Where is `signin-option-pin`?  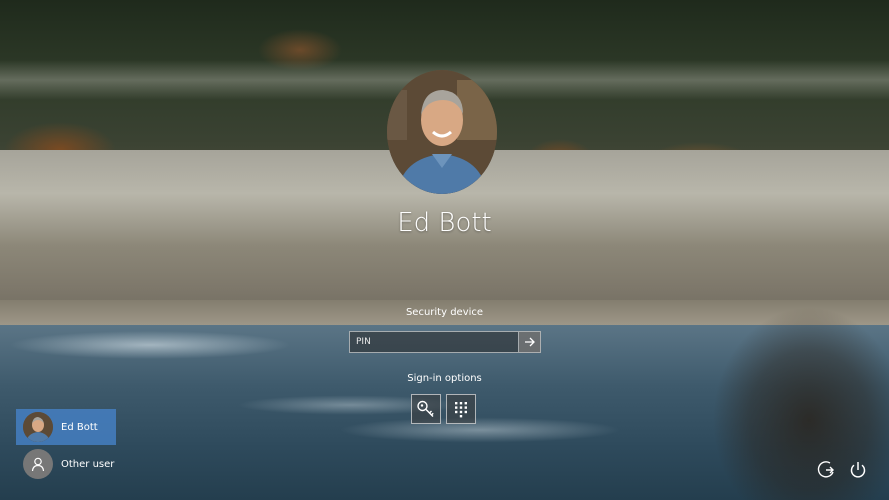
signin-option-pin is located at coordinates (461, 409).